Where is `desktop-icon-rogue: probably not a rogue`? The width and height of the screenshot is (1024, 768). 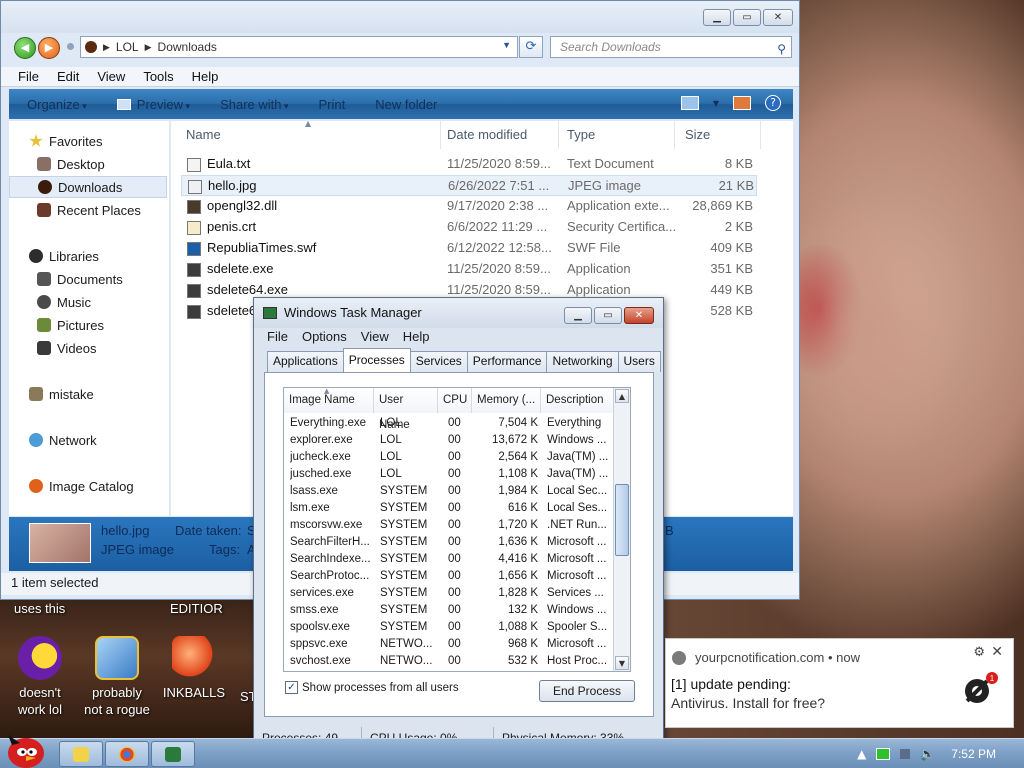 desktop-icon-rogue: probably not a rogue is located at coordinates (117, 677).